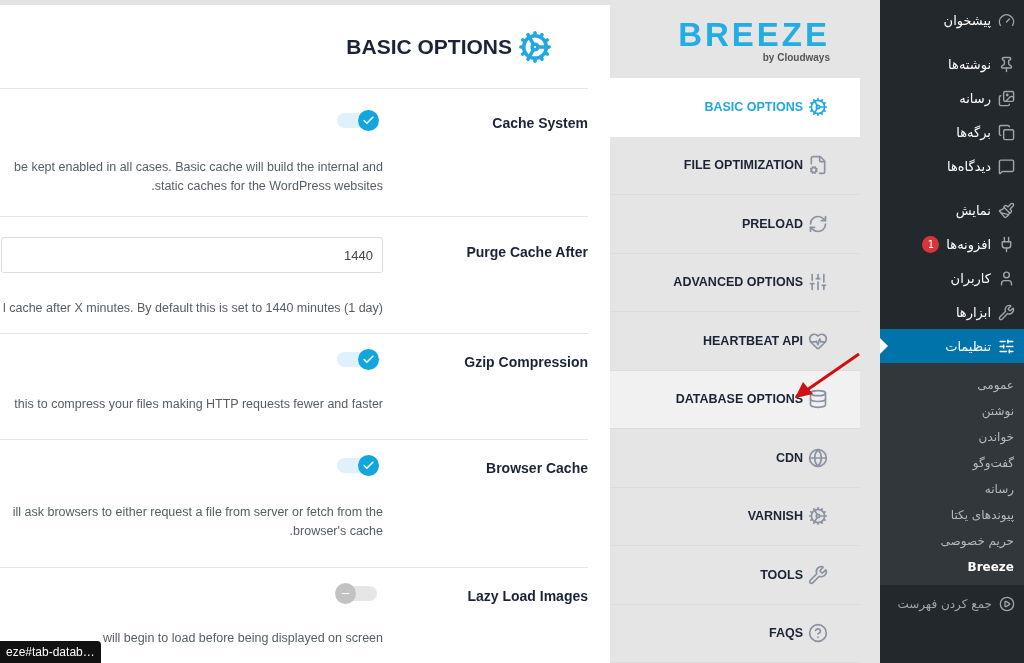 The width and height of the screenshot is (1024, 663). Describe the element at coordinates (242, 638) in the screenshot. I see `setting-description: will begin to load before being displayed on screen` at that location.